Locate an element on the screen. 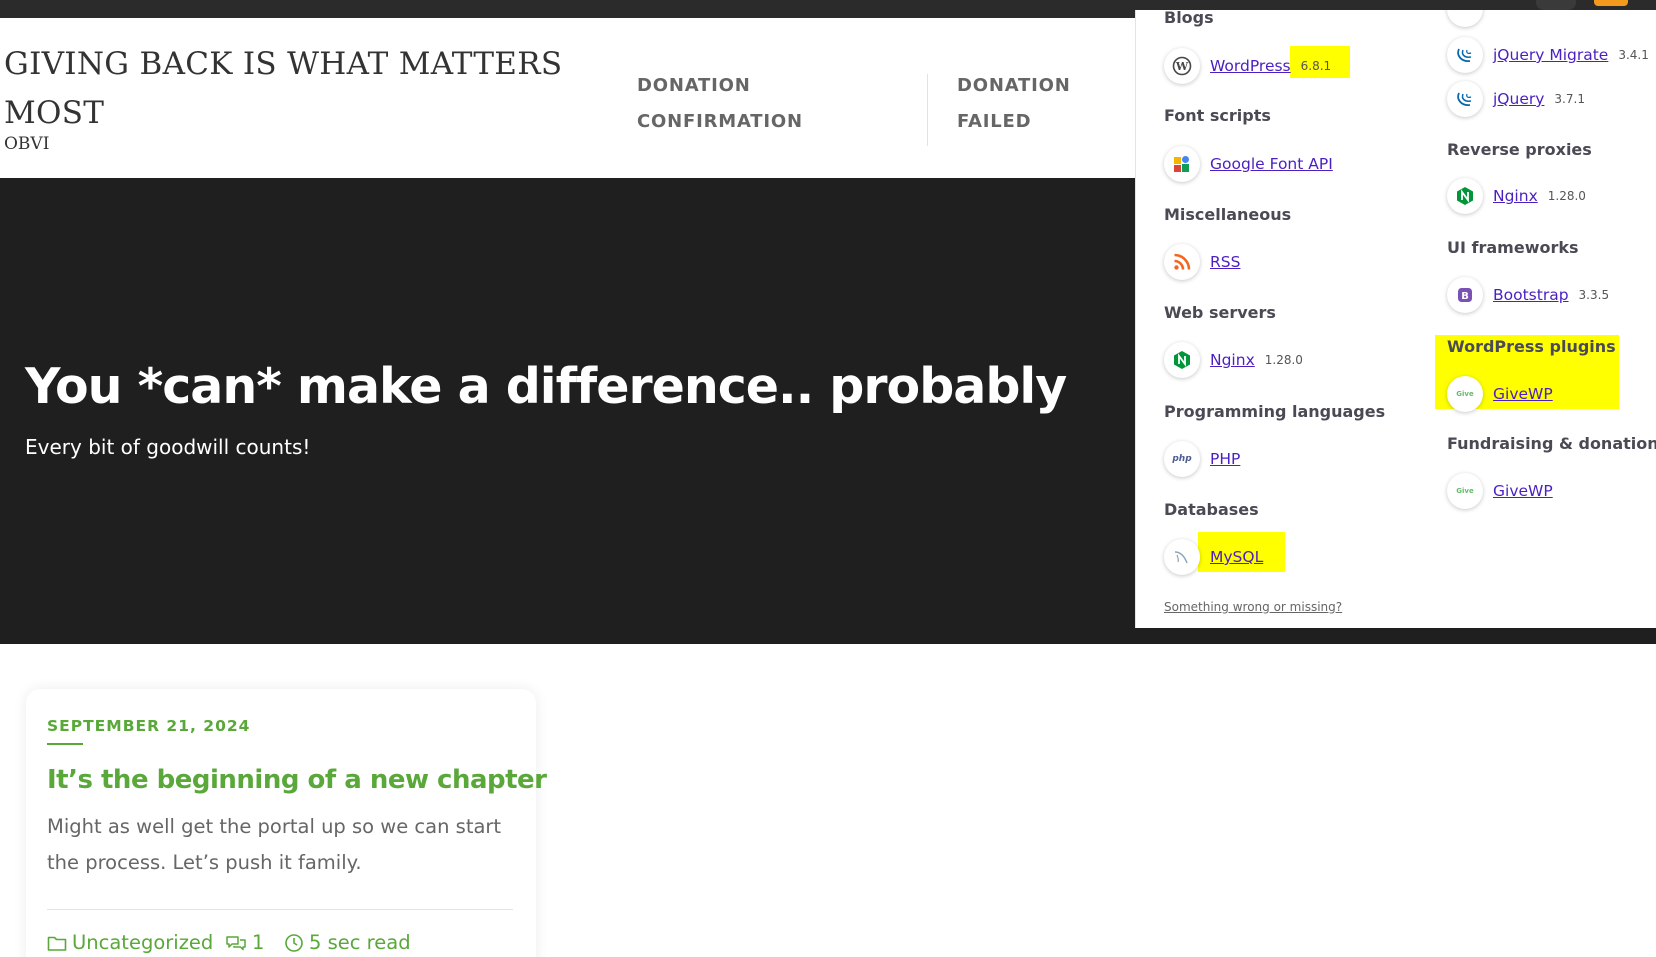 The width and height of the screenshot is (1656, 957). category-font-scripts: Font scripts is located at coordinates (1217, 115).